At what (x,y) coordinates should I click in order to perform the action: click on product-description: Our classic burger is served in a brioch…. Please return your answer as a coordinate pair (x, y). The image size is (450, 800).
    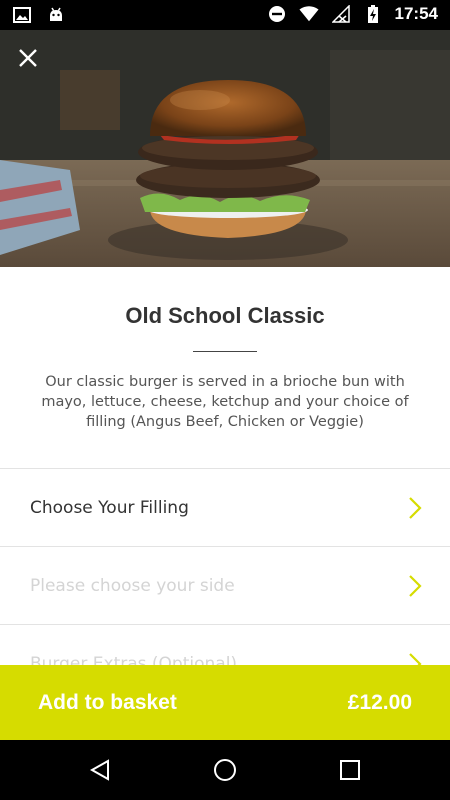
    Looking at the image, I should click on (225, 402).